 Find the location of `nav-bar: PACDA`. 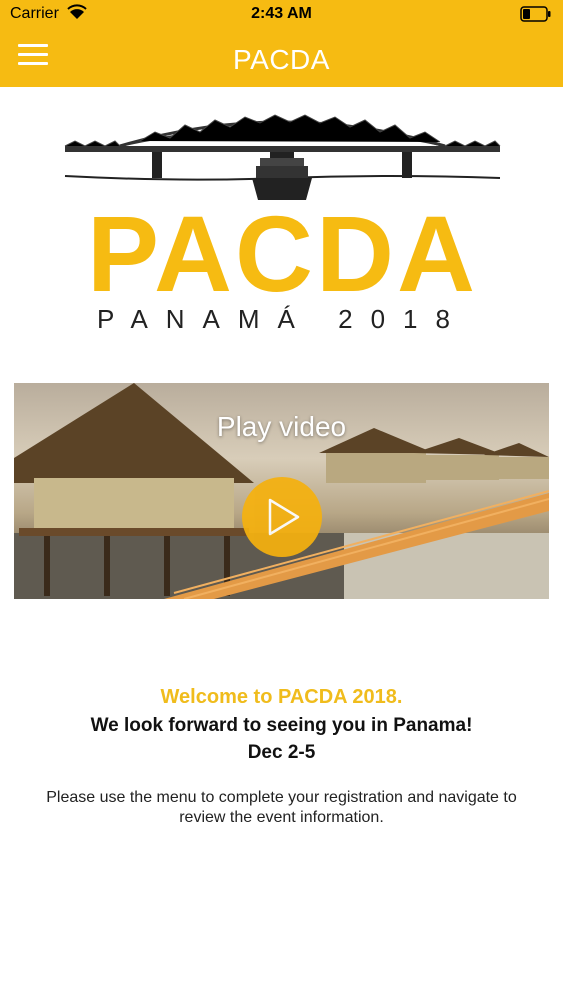

nav-bar: PACDA is located at coordinates (281, 58).